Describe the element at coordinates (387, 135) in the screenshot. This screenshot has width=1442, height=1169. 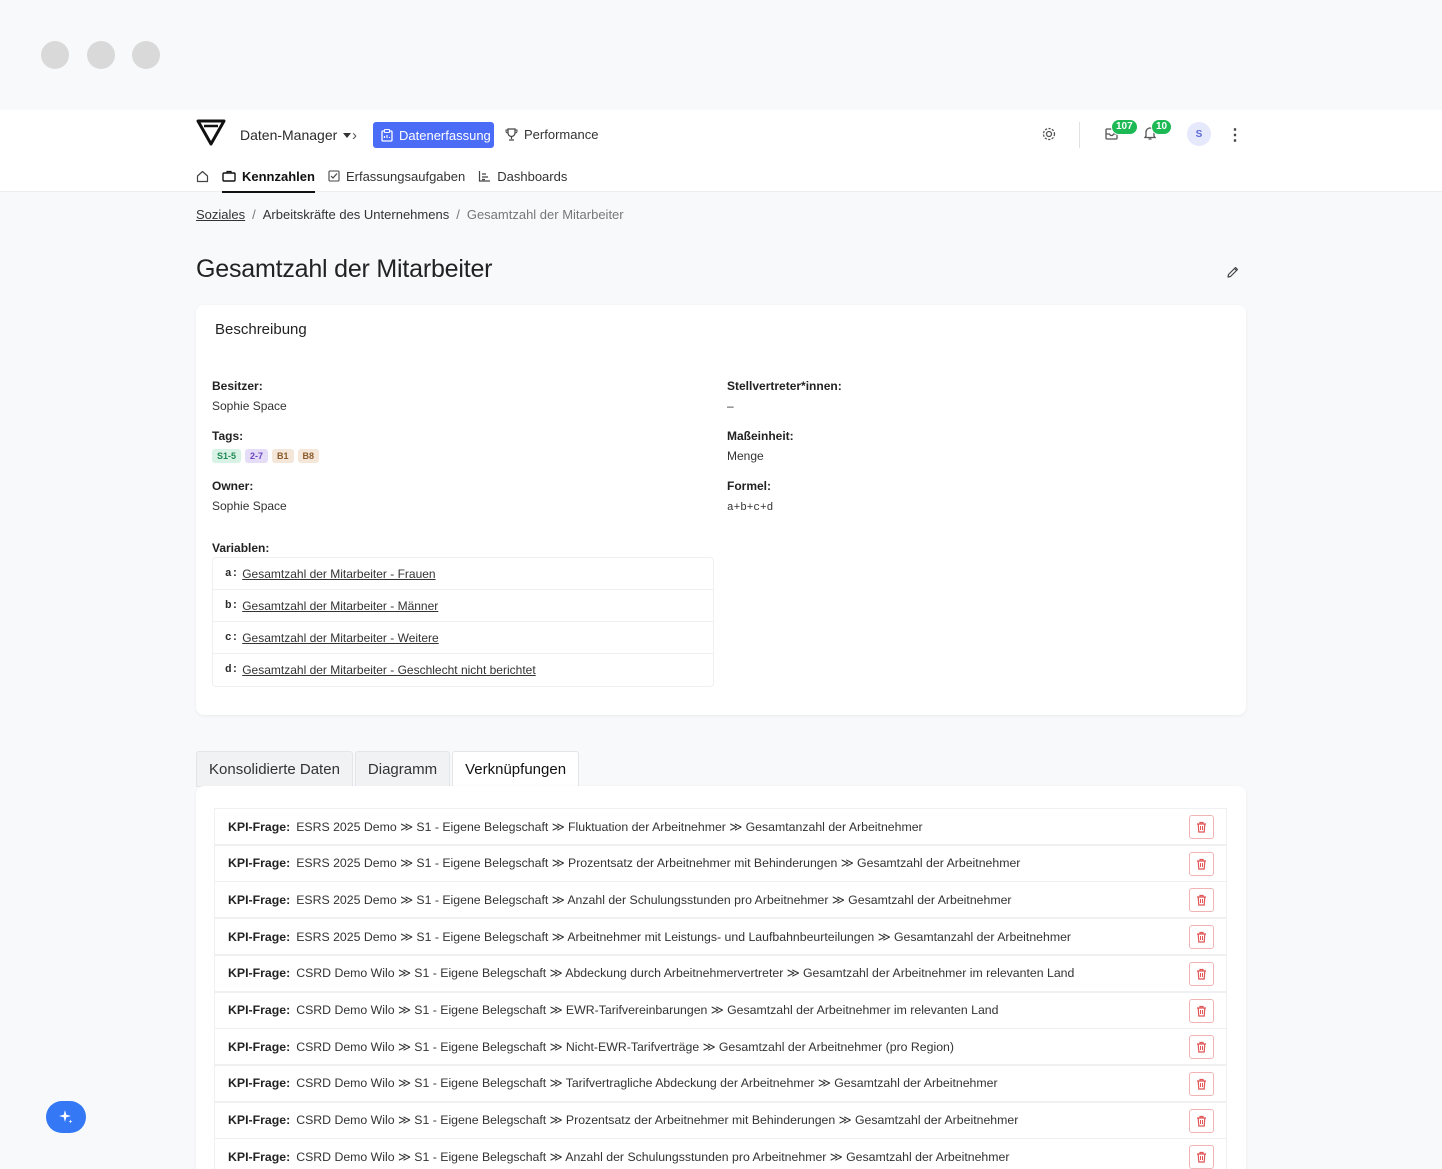
I see `clipboard-icon` at that location.